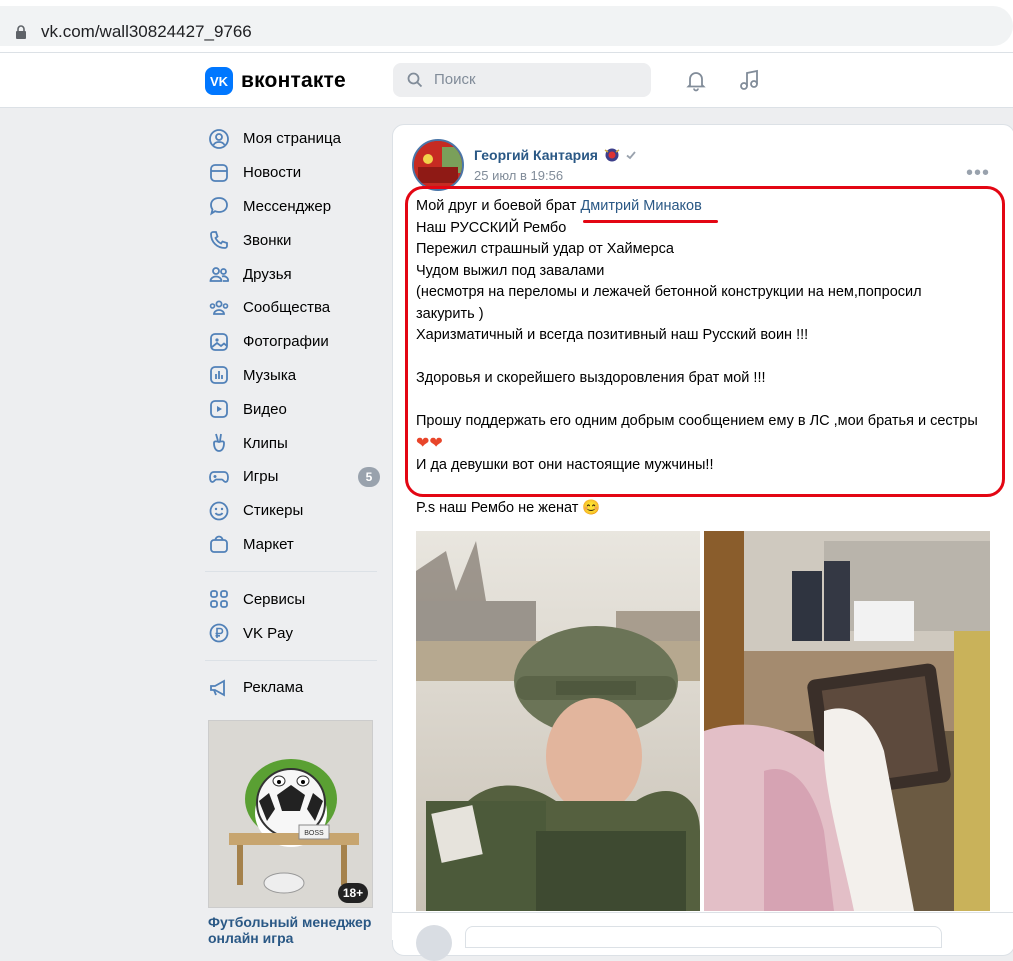 The width and height of the screenshot is (1013, 961). Describe the element at coordinates (415, 80) in the screenshot. I see `search-icon` at that location.